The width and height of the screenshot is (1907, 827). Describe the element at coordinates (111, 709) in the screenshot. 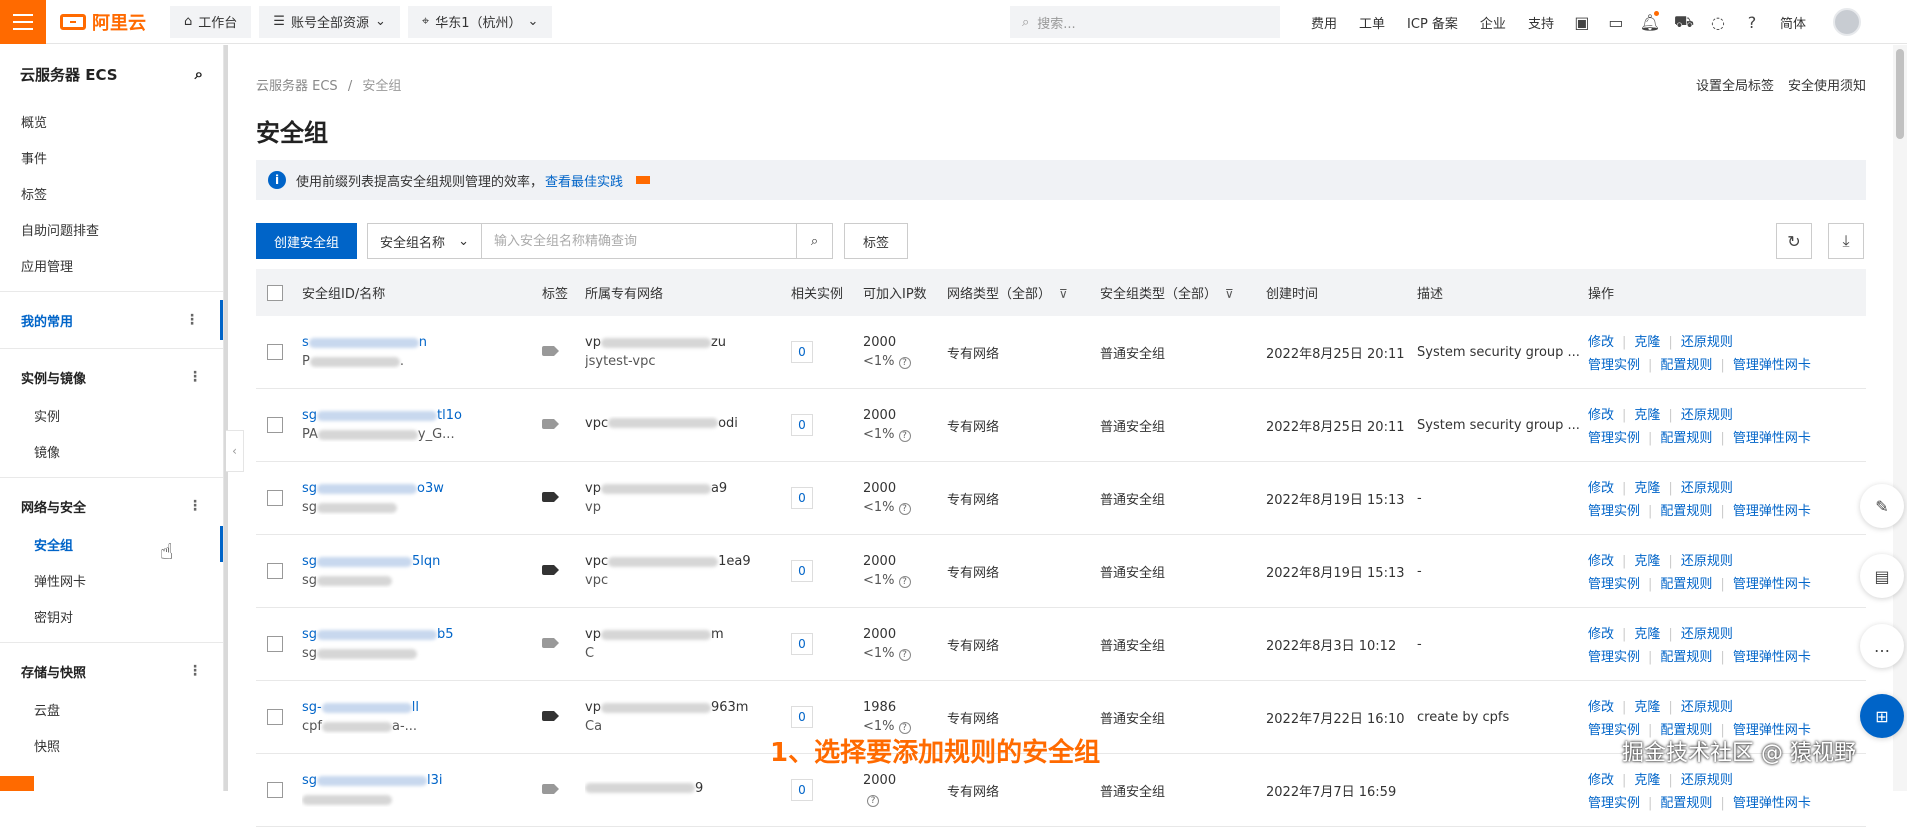

I see `sidebar-item-disks: 云盘` at that location.